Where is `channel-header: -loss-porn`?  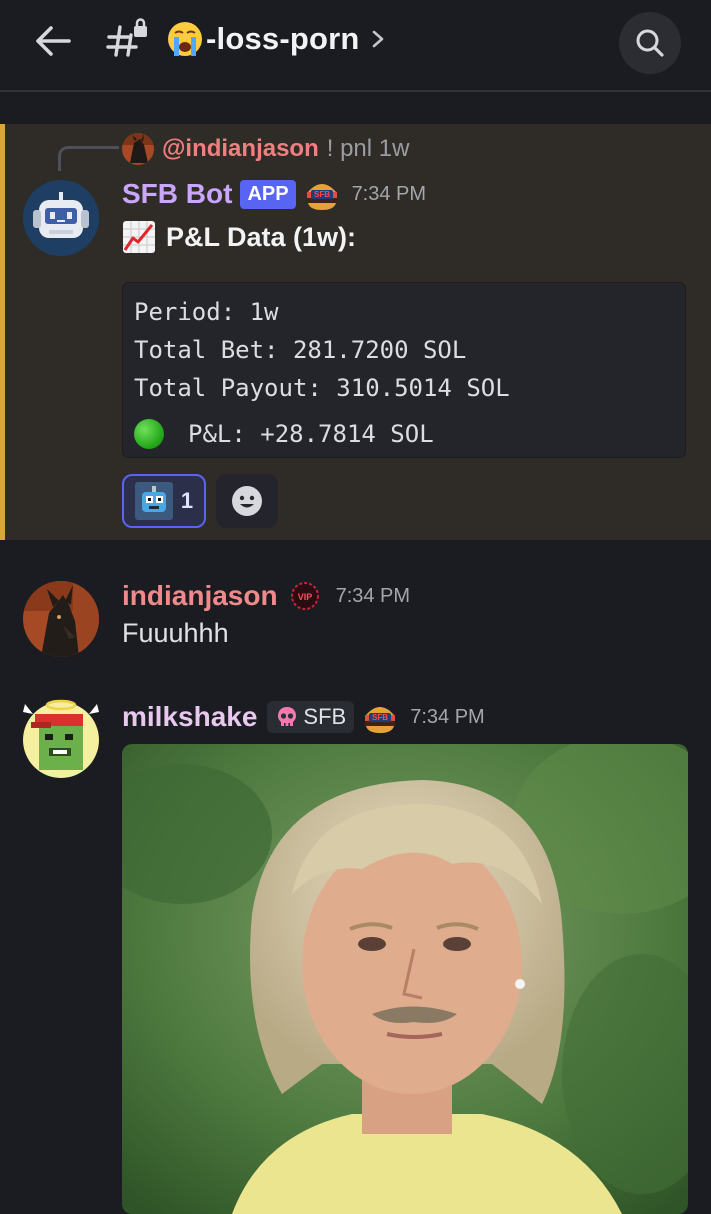
channel-header: -loss-porn is located at coordinates (355, 40).